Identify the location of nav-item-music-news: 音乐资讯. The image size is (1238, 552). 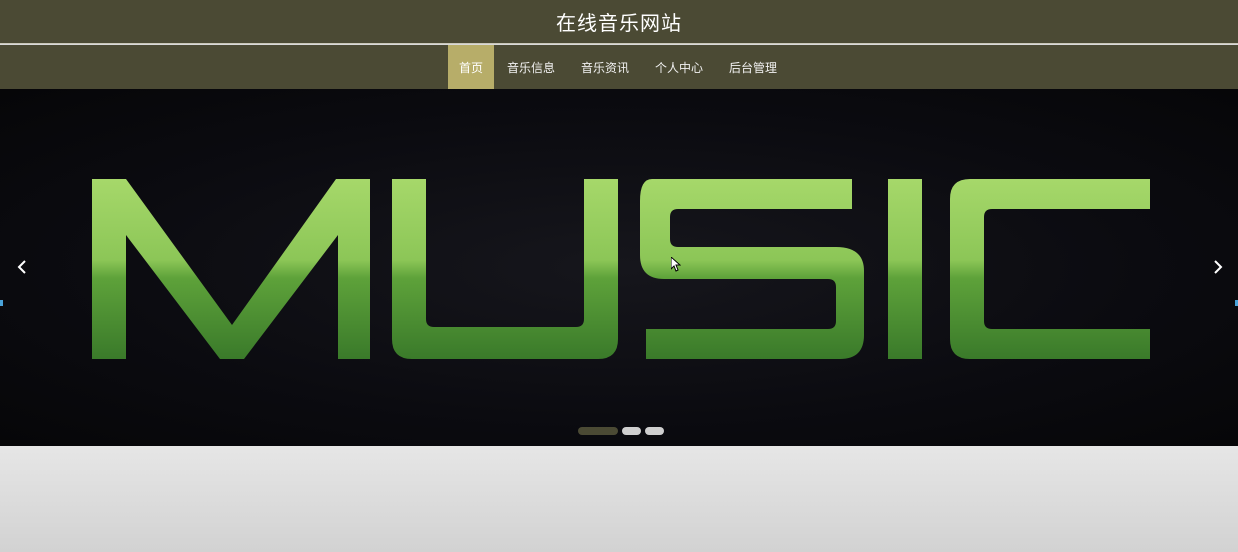
(605, 67).